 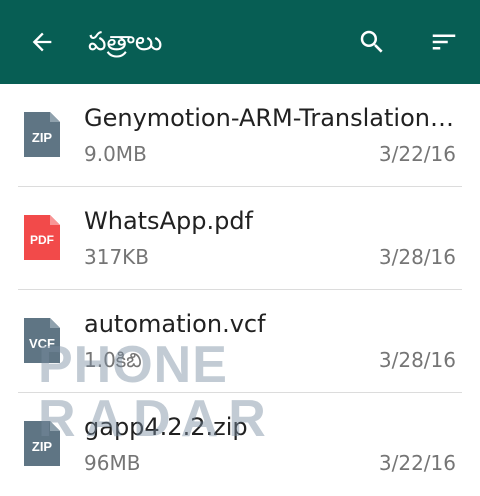 What do you see at coordinates (42, 343) in the screenshot?
I see `file-type-label: VCF` at bounding box center [42, 343].